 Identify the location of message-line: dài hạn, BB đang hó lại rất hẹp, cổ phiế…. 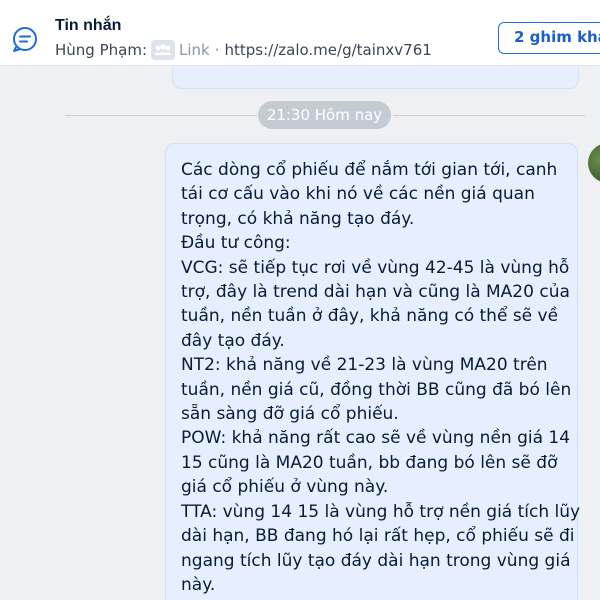
(378, 536).